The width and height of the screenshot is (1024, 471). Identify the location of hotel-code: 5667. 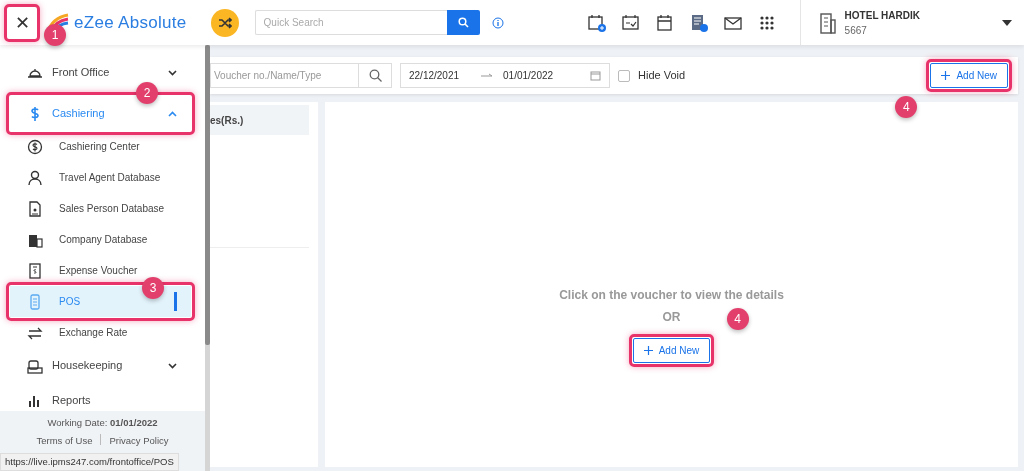
(856, 30).